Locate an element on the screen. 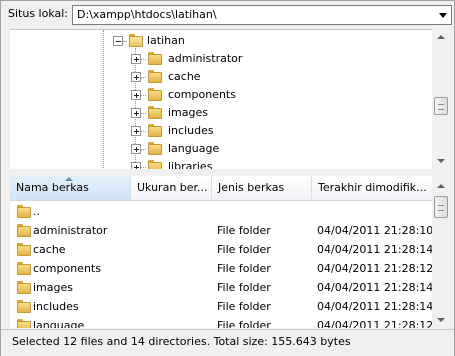 The image size is (455, 356). list-item: images File folder 04/04/2011 21:28:14 is located at coordinates (221, 287).